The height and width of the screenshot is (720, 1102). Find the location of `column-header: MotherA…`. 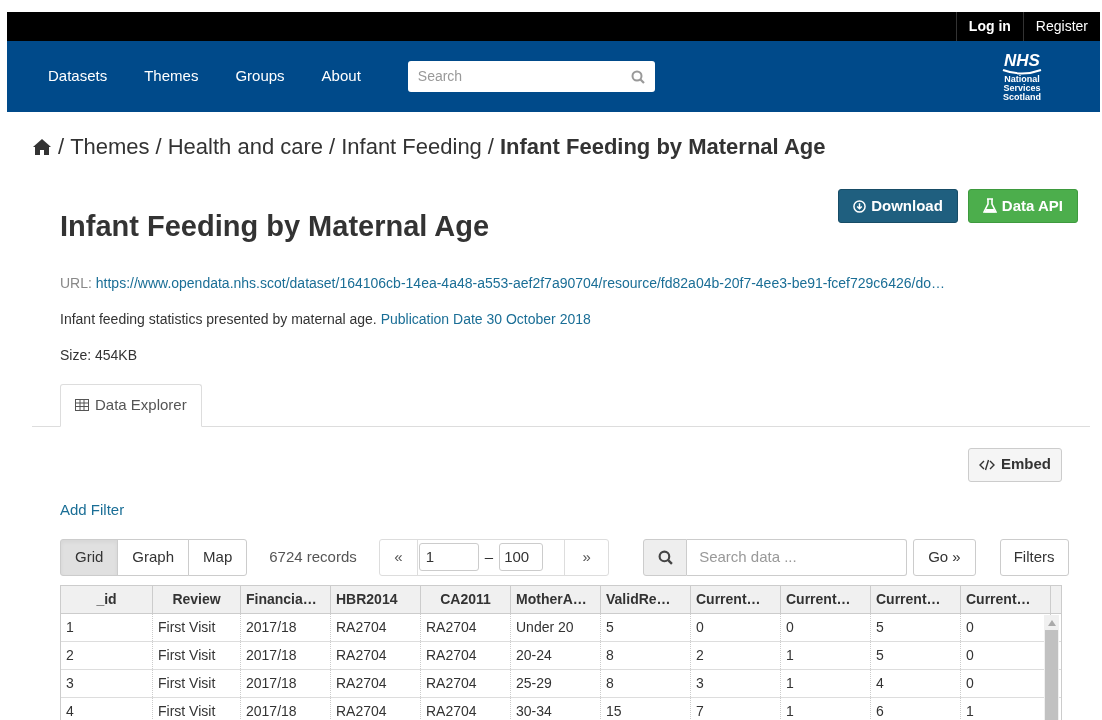

column-header: MotherA… is located at coordinates (556, 599).